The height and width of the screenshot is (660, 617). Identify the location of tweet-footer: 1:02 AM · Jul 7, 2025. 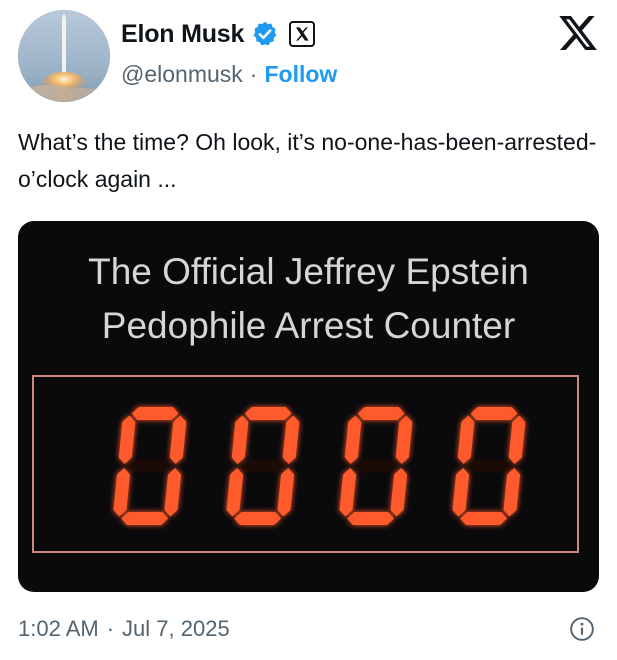
(124, 629).